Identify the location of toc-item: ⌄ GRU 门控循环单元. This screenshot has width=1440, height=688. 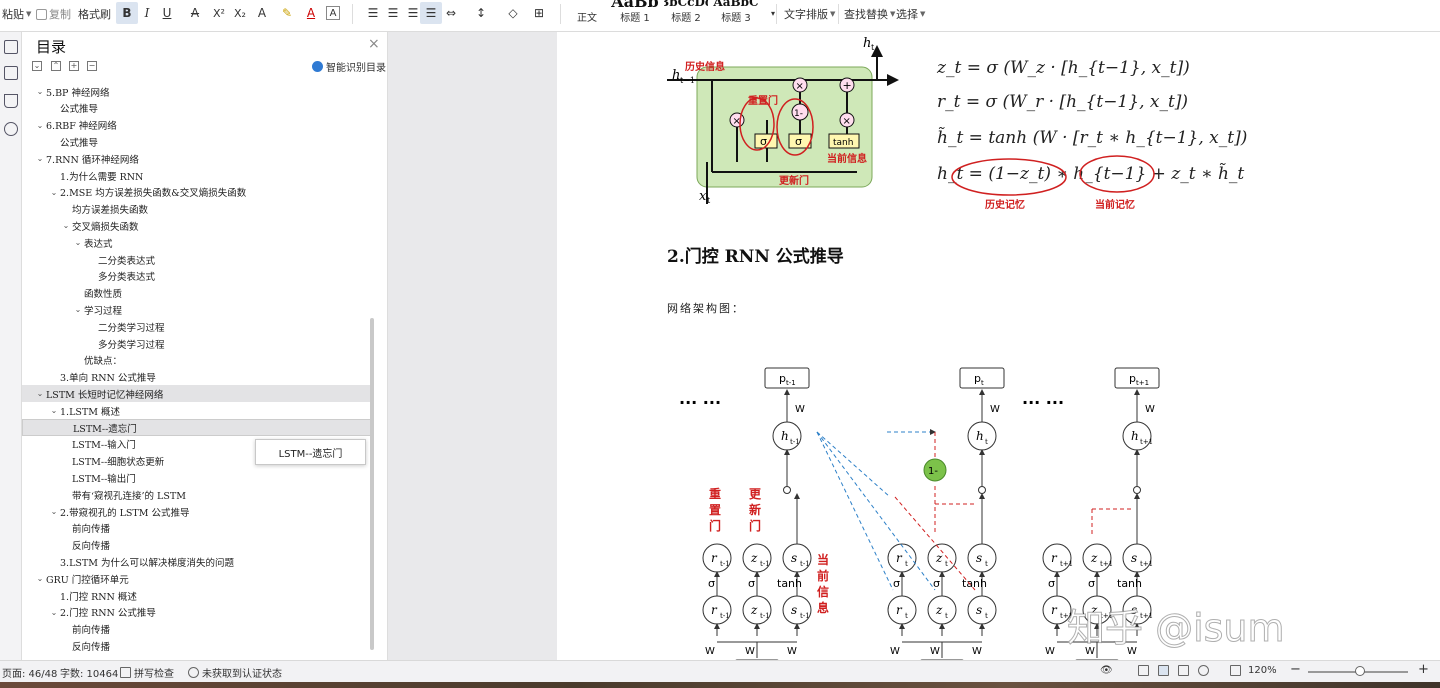
(198, 578).